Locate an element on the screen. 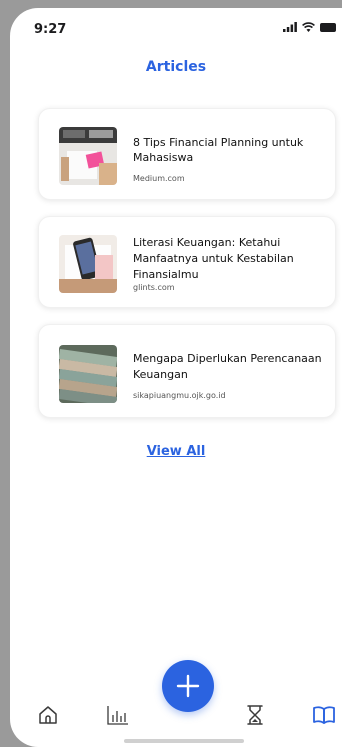 The image size is (342, 747). article-source: sikapiuangmu.ojk.go.id is located at coordinates (179, 395).